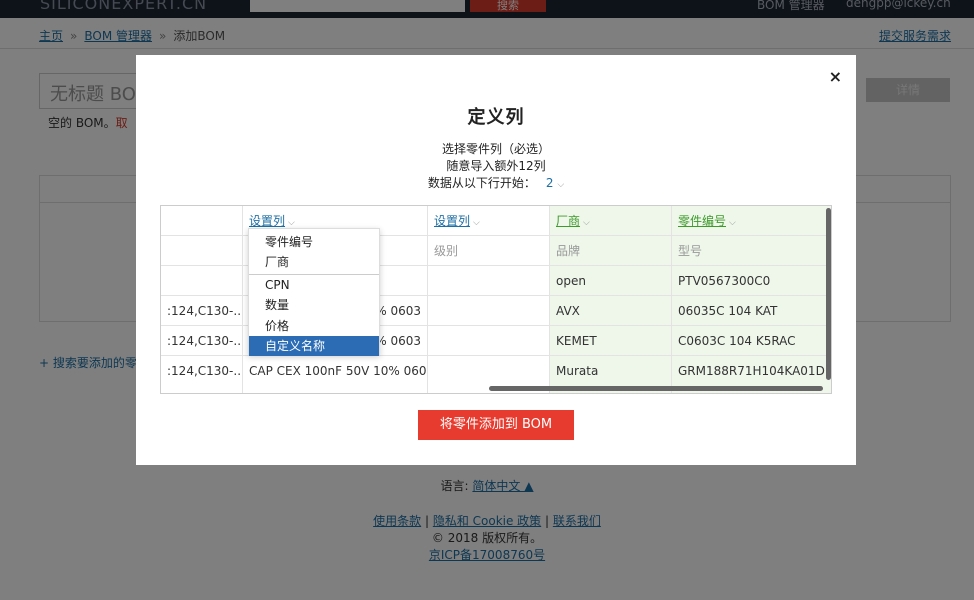 This screenshot has width=974, height=600. I want to click on grid-cell: GRM188R71H104KA01D, so click(751, 371).